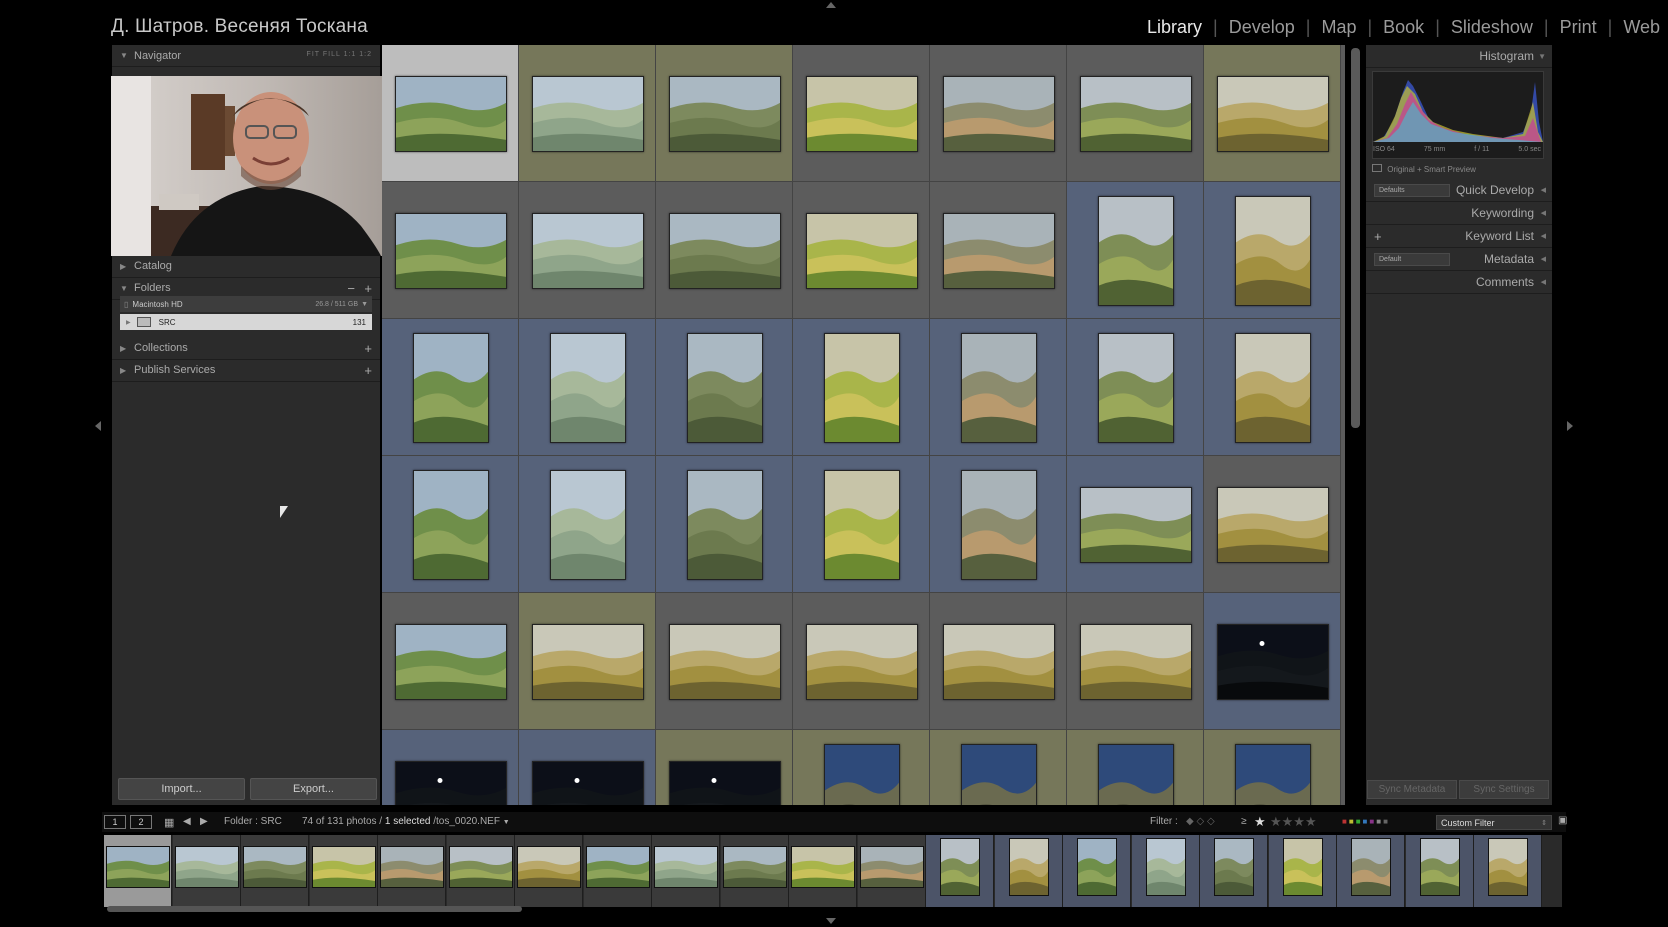 This screenshot has width=1668, height=927. I want to click on module-develop: Develop, so click(1262, 27).